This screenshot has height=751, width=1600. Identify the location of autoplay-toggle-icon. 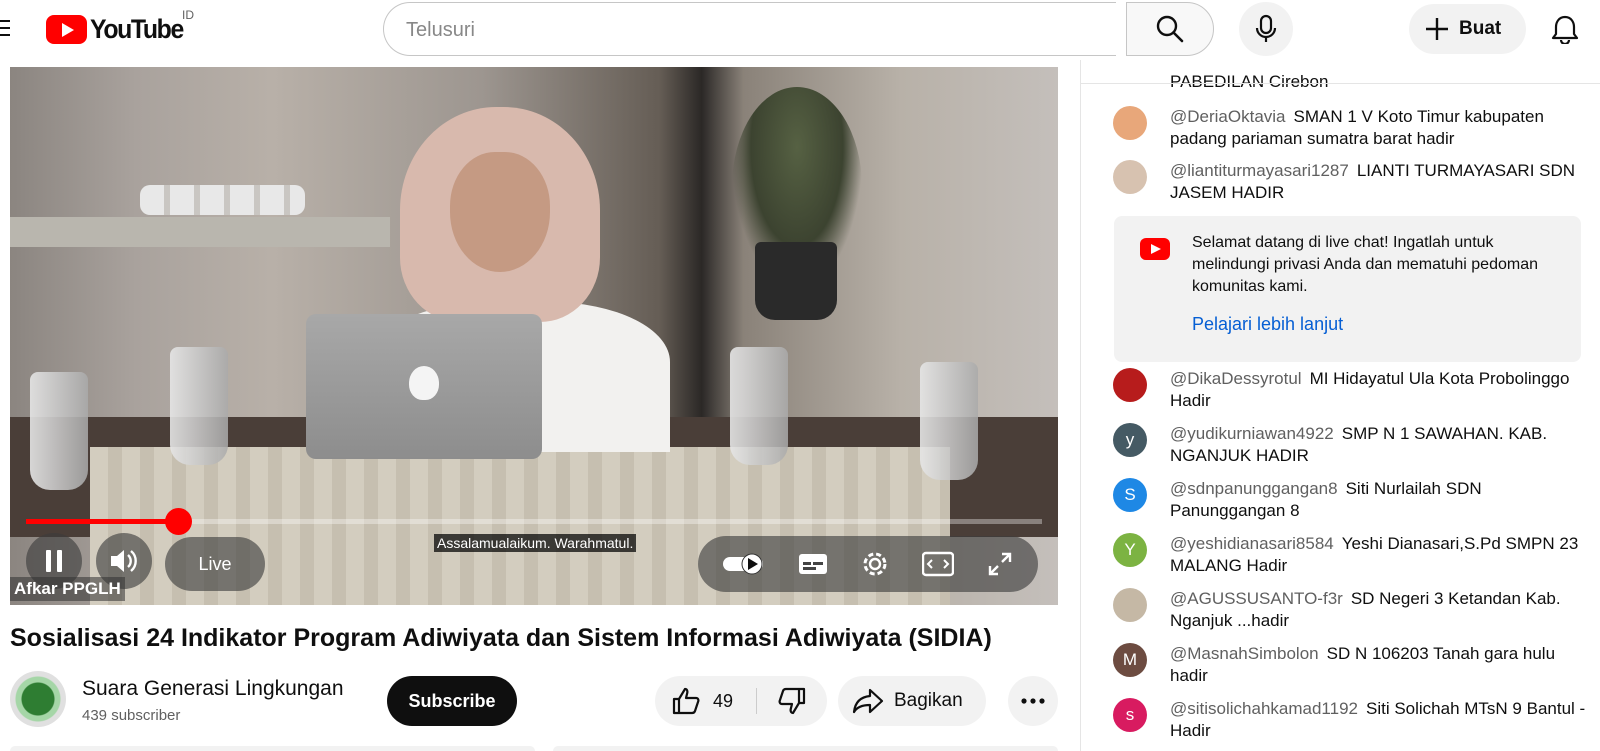
(744, 564).